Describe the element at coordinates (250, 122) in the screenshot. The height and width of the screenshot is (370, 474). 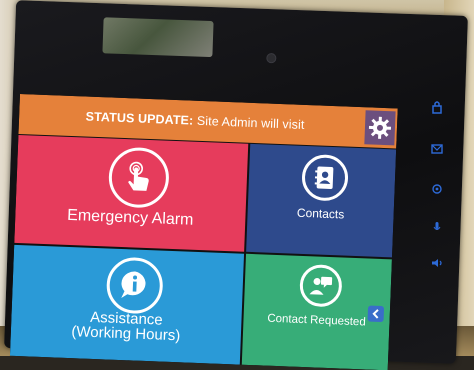
I see `status-message: Site Admin will visit` at that location.